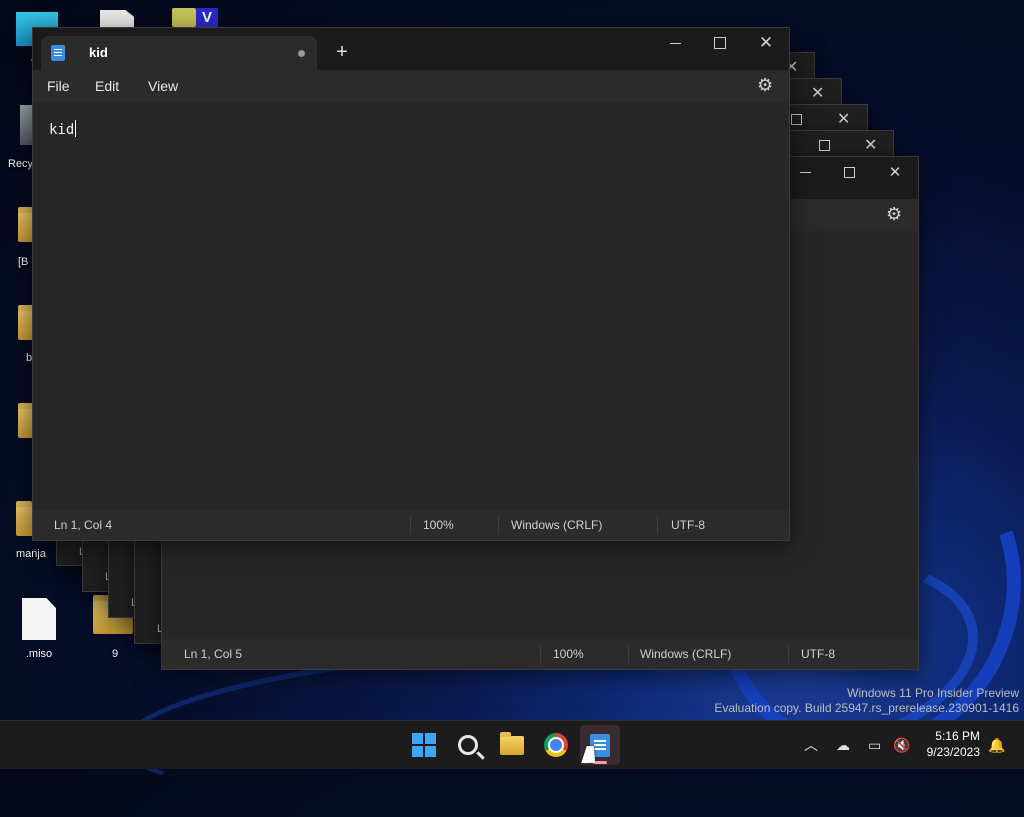 This screenshot has height=817, width=1024. I want to click on chevron-up-icon: ︿, so click(811, 745).